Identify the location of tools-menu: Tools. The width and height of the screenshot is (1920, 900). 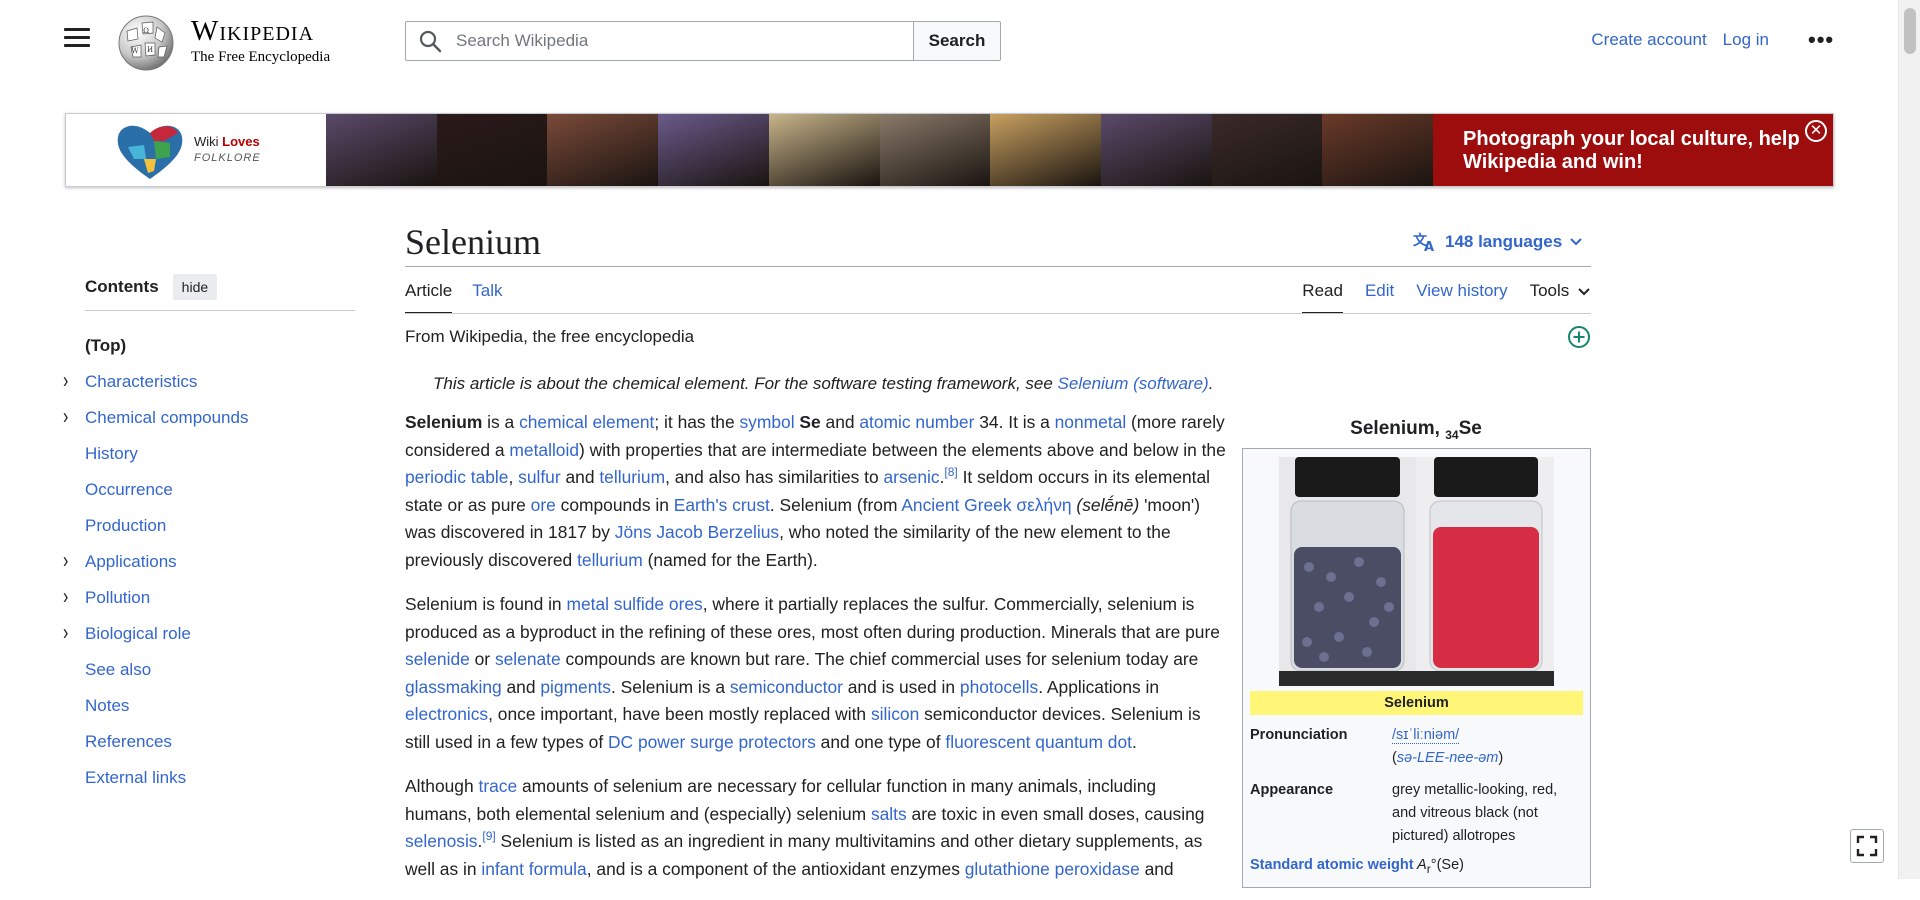
(1560, 297).